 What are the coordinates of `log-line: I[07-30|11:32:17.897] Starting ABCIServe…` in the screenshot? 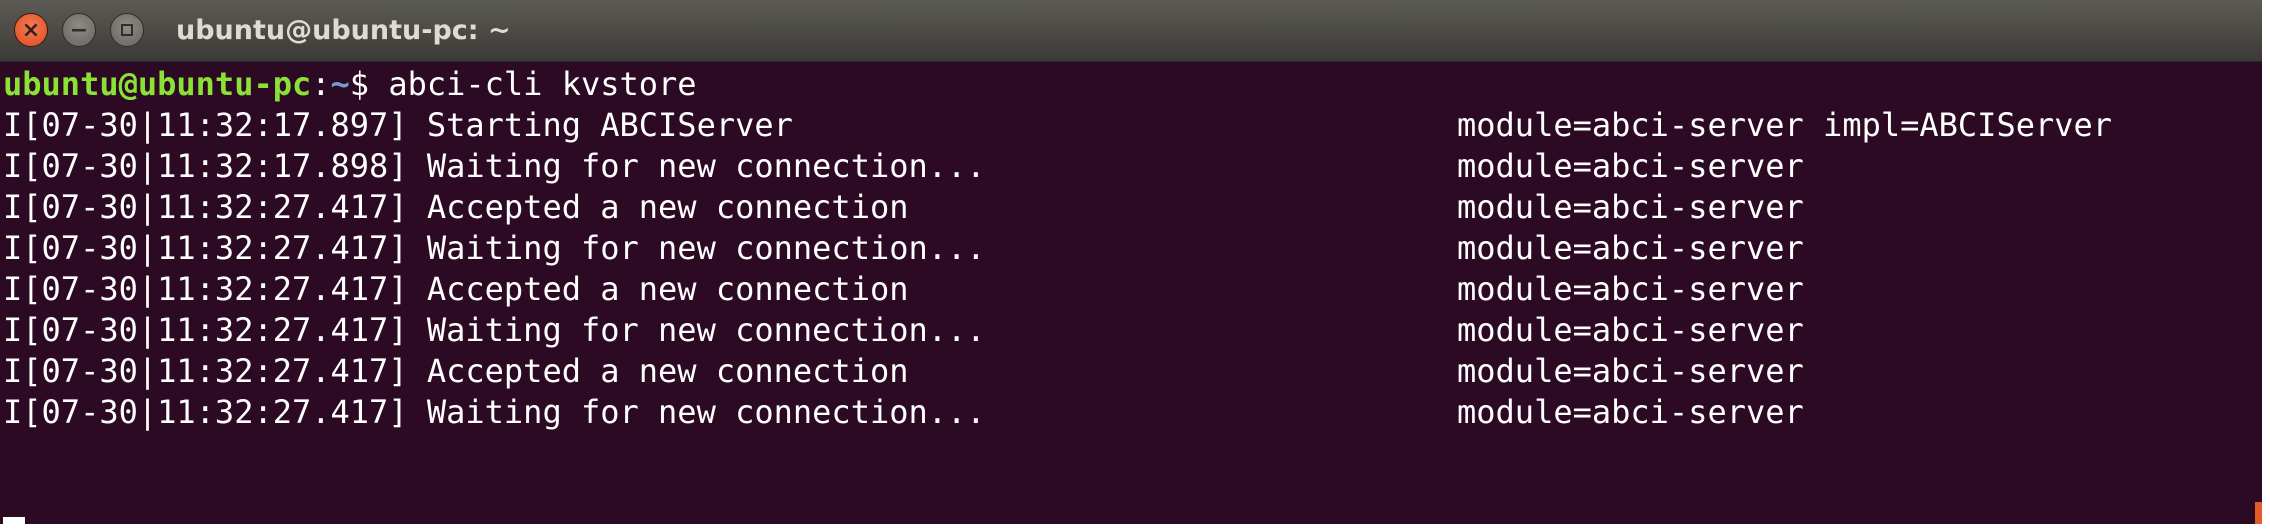 It's located at (1132, 125).